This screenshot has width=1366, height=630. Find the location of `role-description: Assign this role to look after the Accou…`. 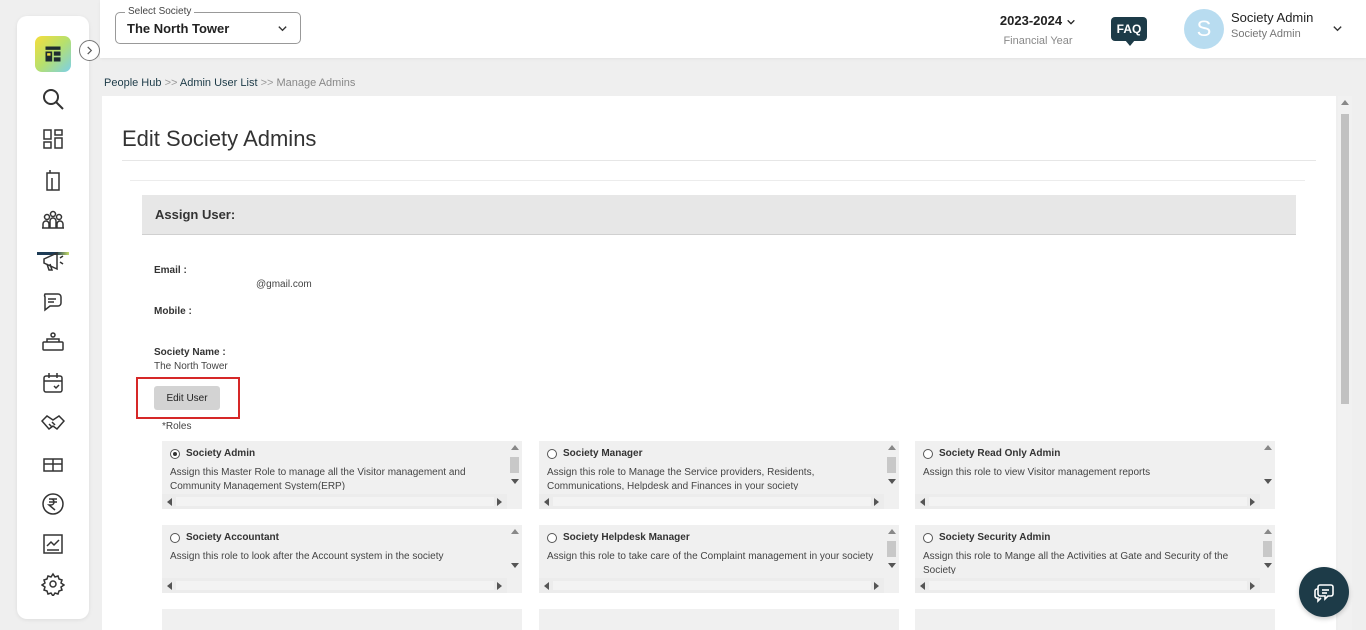

role-description: Assign this role to look after the Accou… is located at coordinates (307, 556).